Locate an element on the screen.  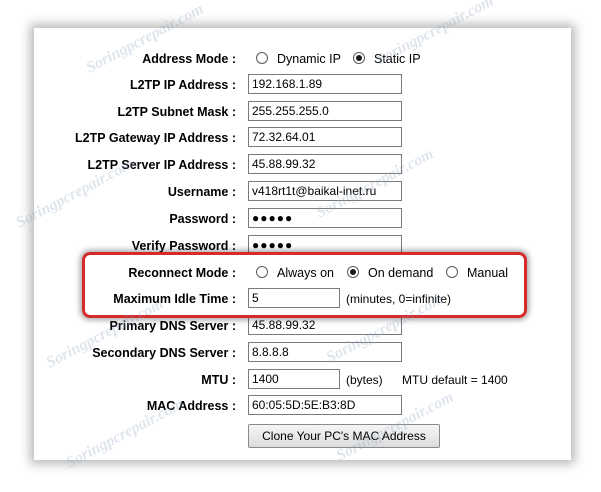
l2tp-gateway-row: L2TP Gateway IP Address : 72.32.64.01 is located at coordinates (302, 138).